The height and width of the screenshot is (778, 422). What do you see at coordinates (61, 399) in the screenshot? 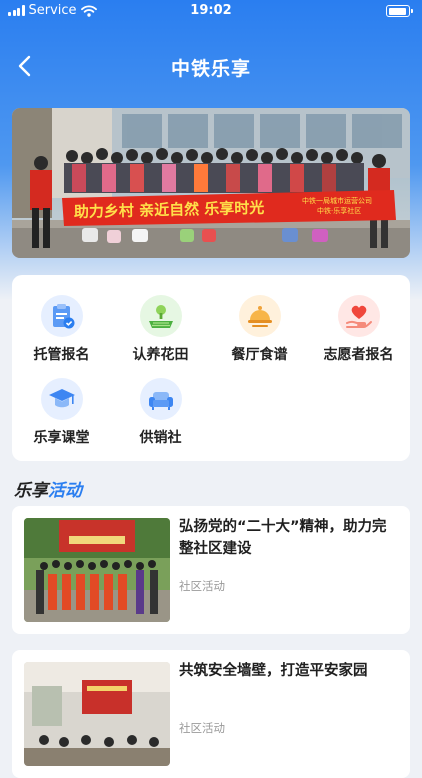
I see `graduation-cap-icon` at bounding box center [61, 399].